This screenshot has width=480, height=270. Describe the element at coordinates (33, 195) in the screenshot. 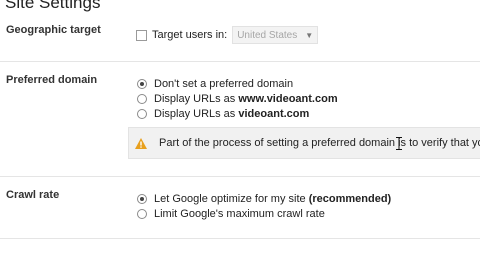

I see `crawl-rate-label: Crawl rate` at that location.